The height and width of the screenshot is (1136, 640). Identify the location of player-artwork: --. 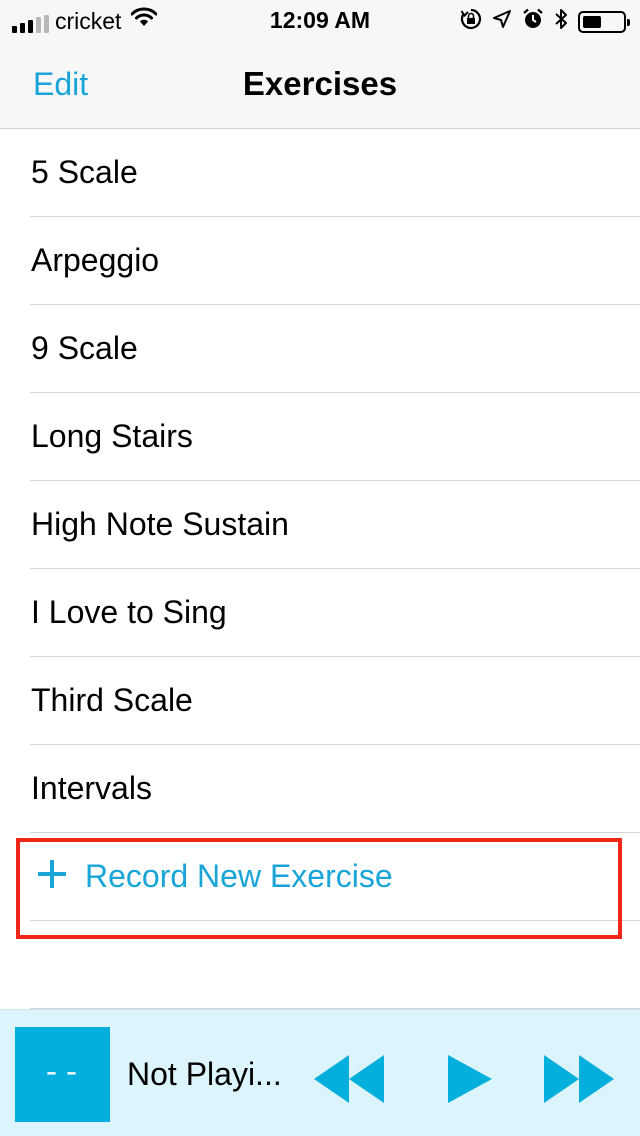
(62, 1074).